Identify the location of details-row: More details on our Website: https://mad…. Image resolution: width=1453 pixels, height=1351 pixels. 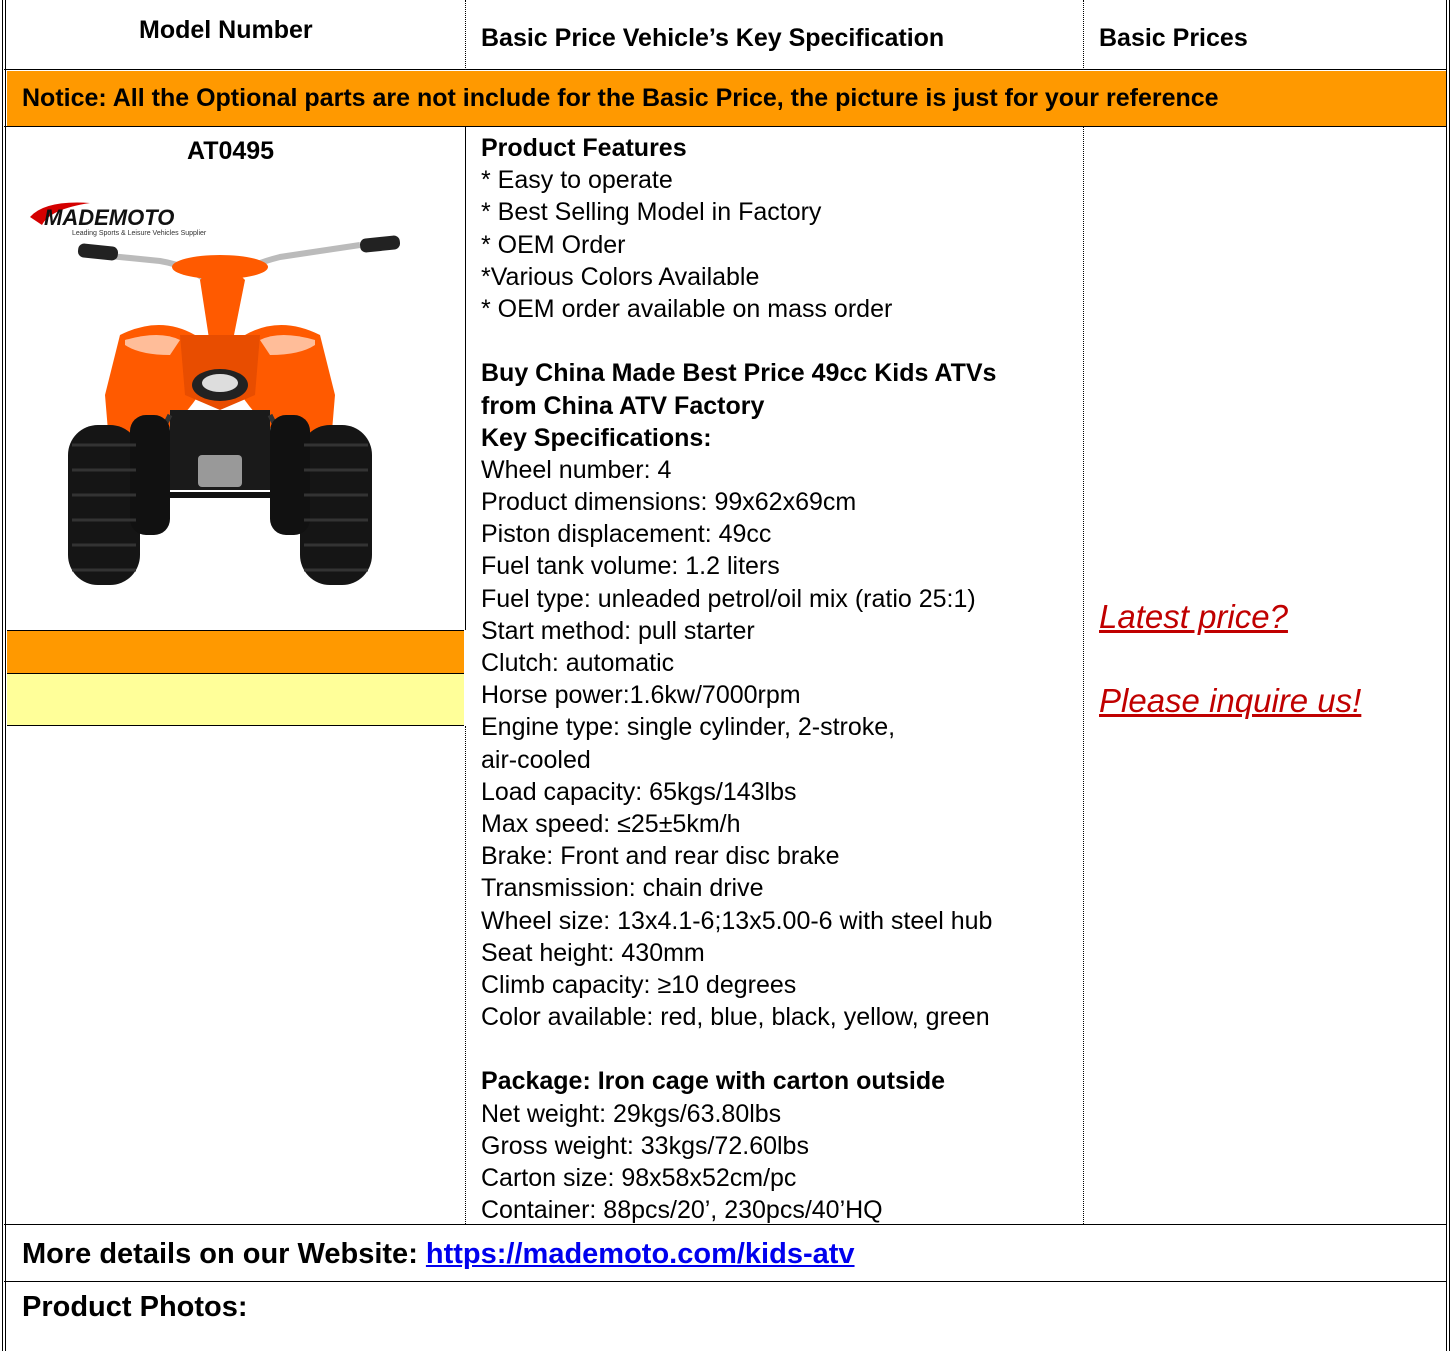
(438, 1254).